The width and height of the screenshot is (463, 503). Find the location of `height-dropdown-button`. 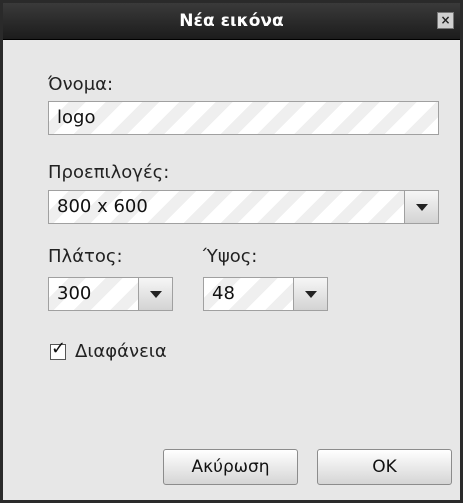

height-dropdown-button is located at coordinates (310, 294).